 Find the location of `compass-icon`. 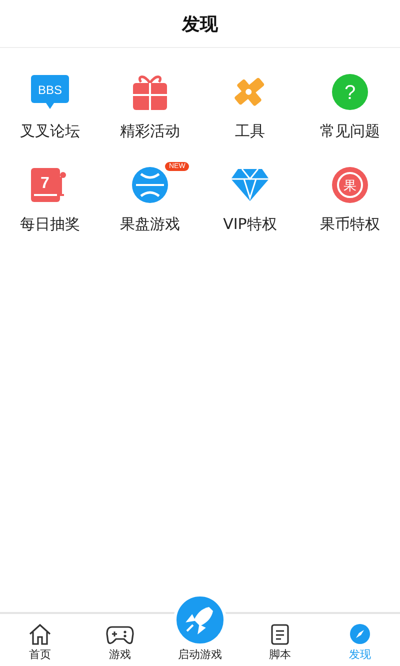

compass-icon is located at coordinates (360, 634).